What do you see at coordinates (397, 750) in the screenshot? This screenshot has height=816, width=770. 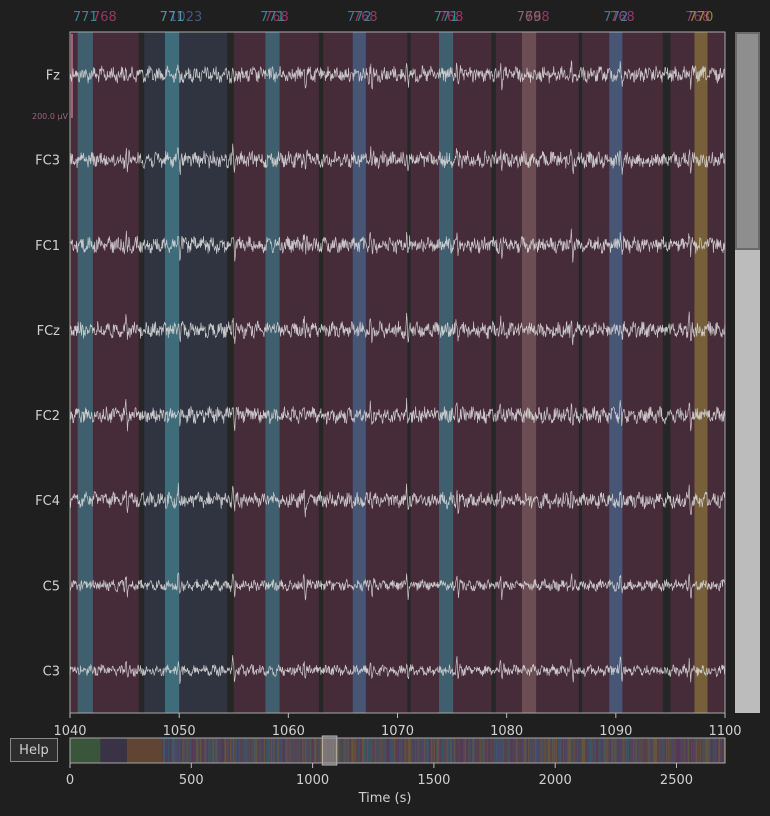 I see `overview-bar` at bounding box center [397, 750].